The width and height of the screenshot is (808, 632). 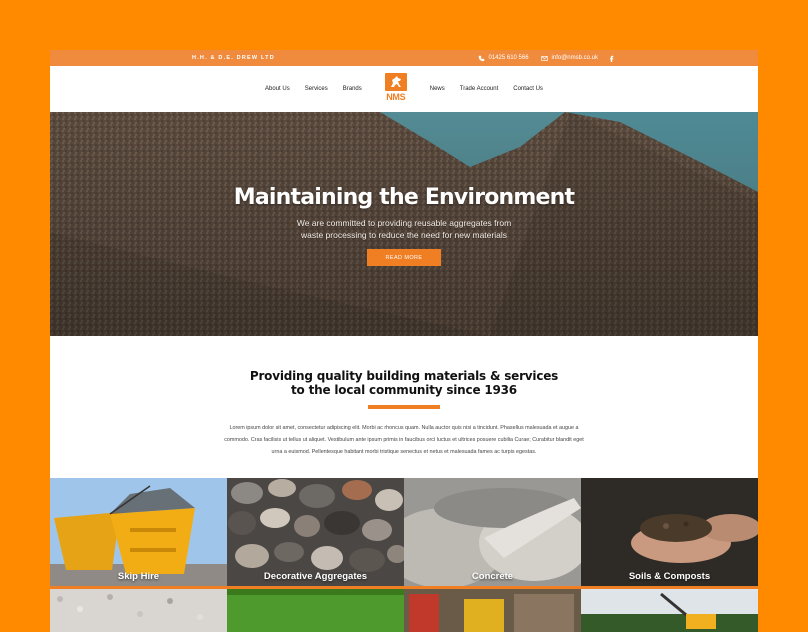 I want to click on nav-brands: Brands, so click(x=352, y=89).